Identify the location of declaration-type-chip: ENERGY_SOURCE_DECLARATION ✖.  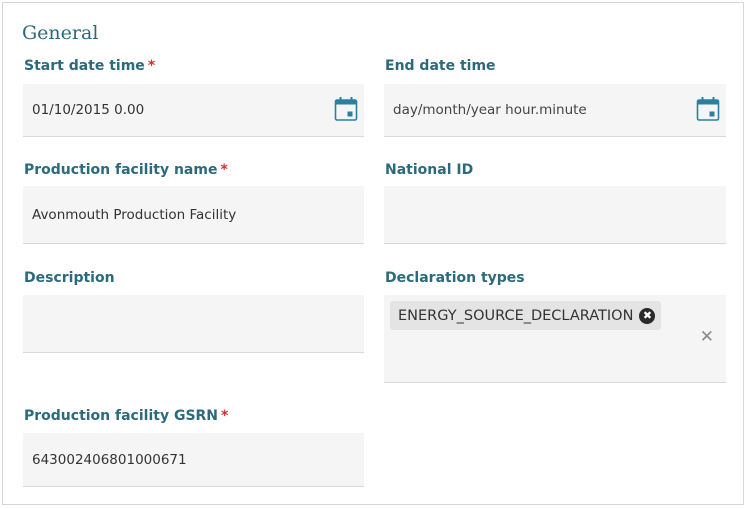
(526, 315).